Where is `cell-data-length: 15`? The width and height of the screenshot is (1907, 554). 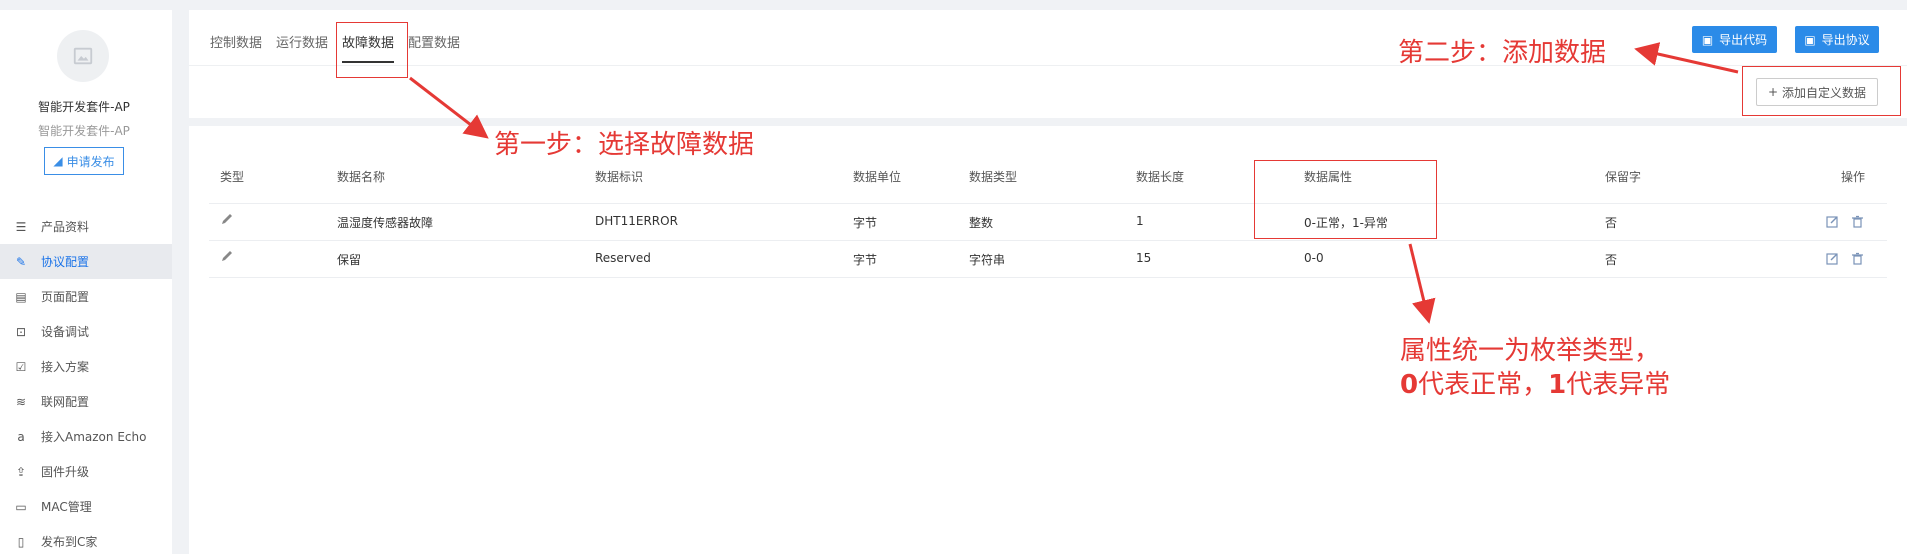 cell-data-length: 15 is located at coordinates (1144, 258).